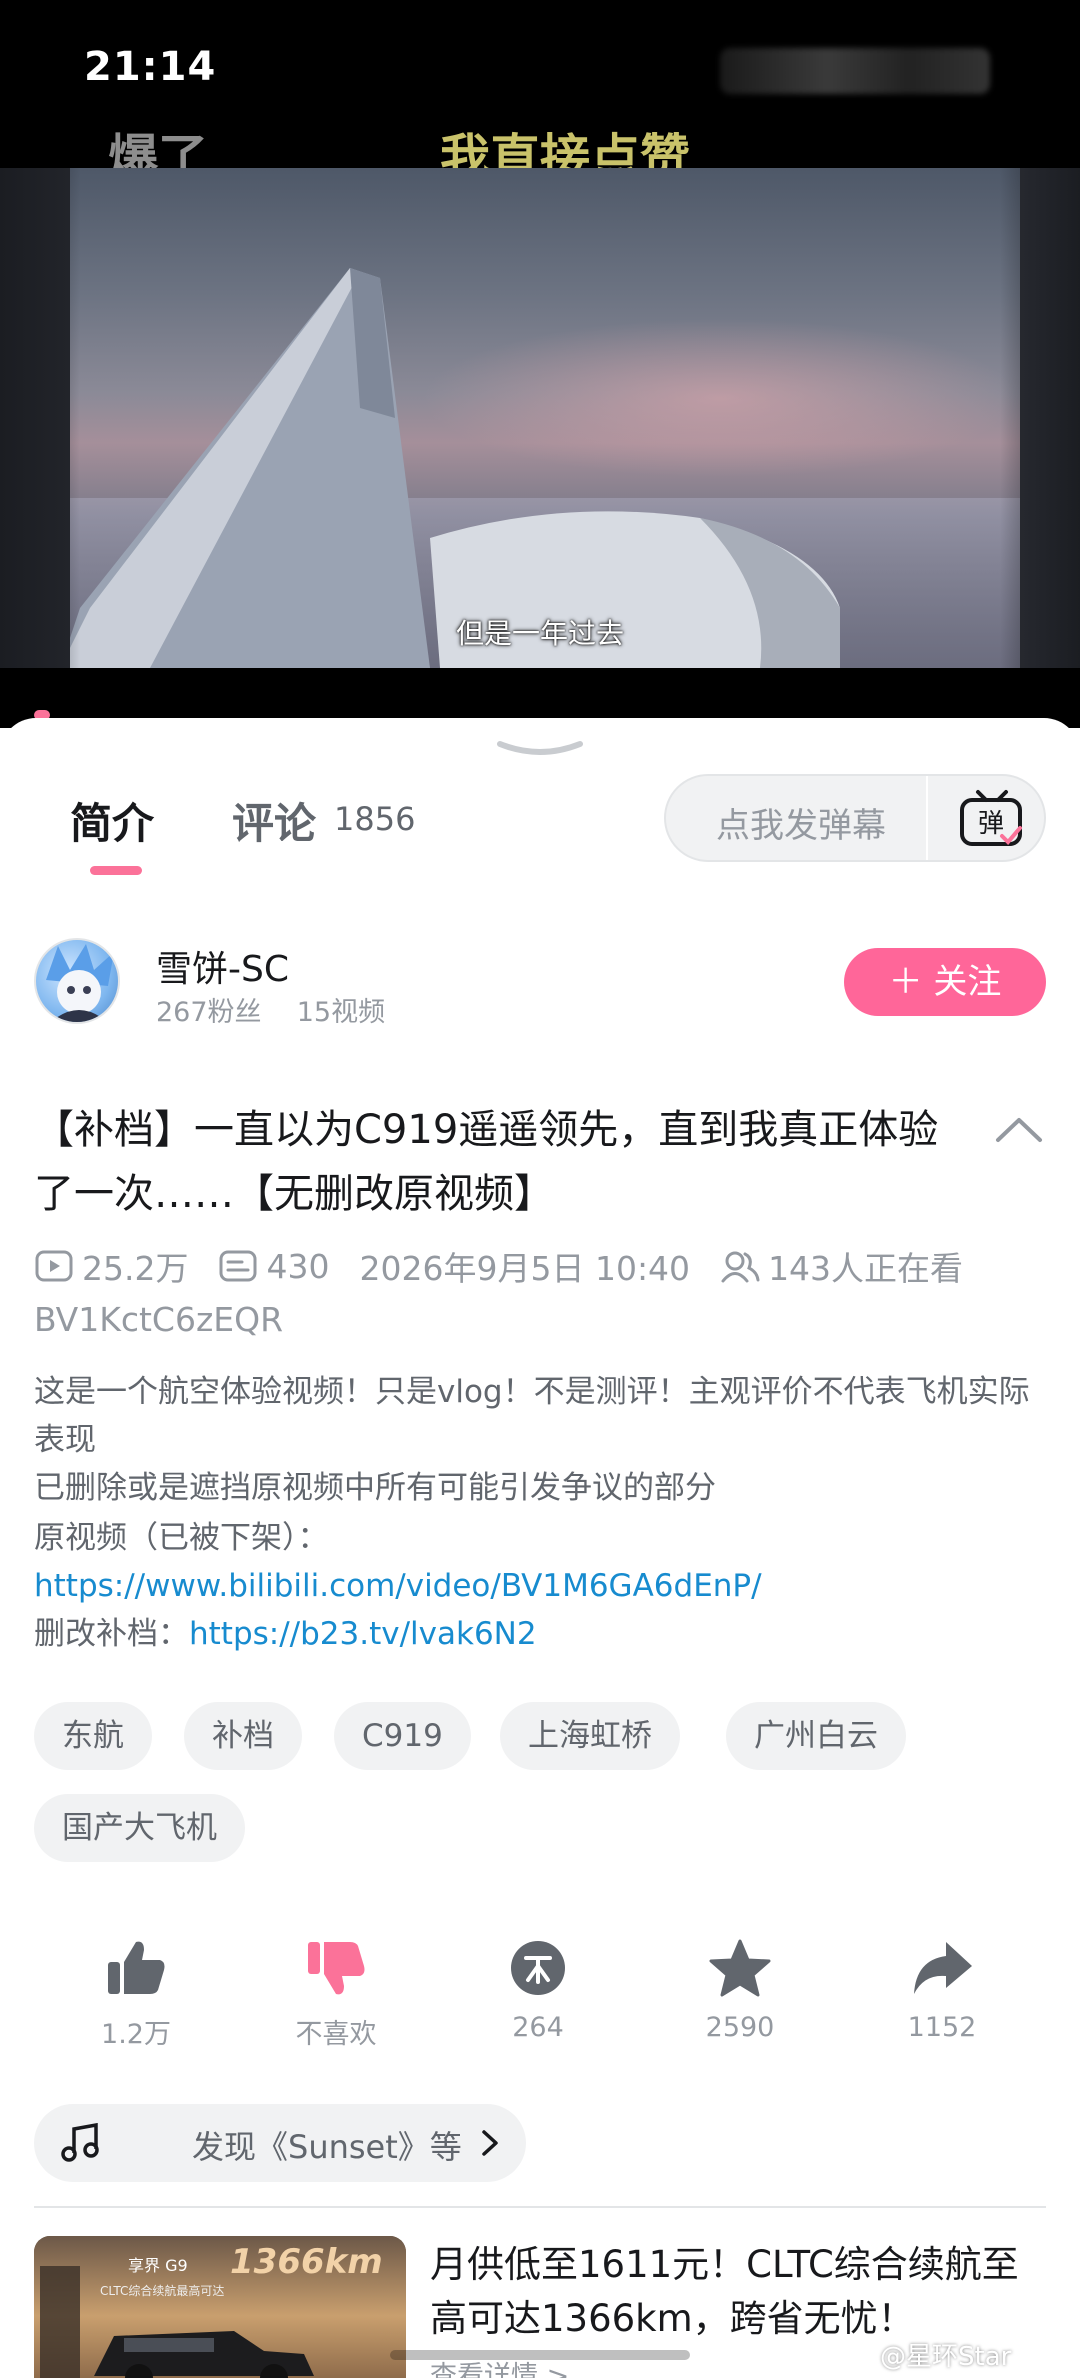 This screenshot has height=2378, width=1080. Describe the element at coordinates (54, 1266) in the screenshot. I see `play-count-icon` at that location.